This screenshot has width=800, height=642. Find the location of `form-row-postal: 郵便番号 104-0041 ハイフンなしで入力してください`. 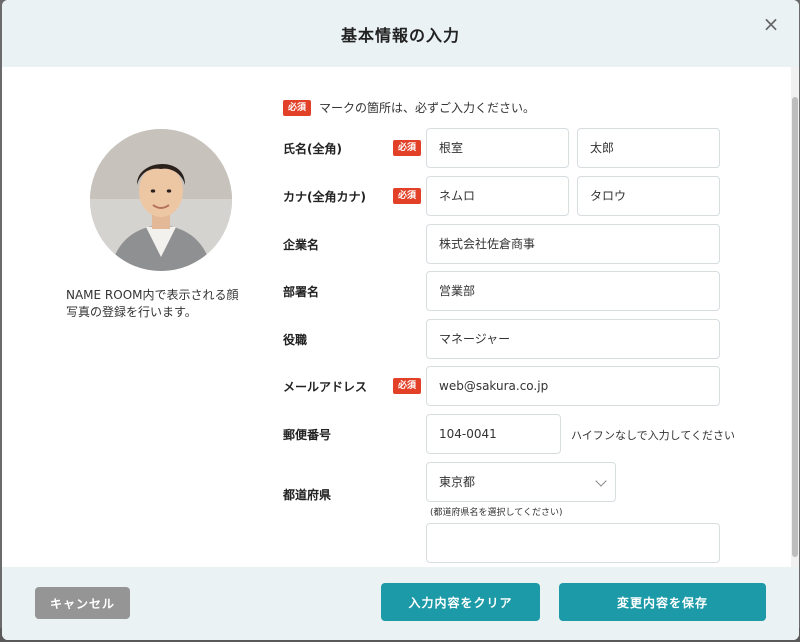

form-row-postal: 郵便番号 104-0041 ハイフンなしで入力してください is located at coordinates (509, 434).